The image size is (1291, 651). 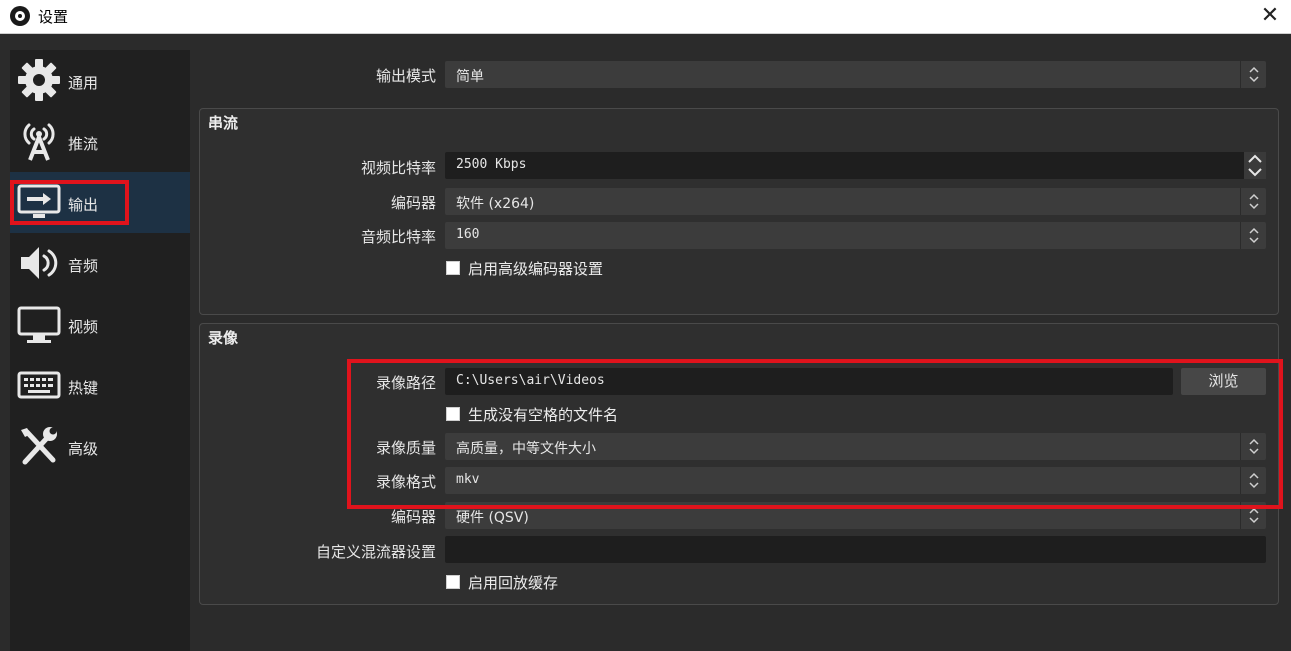 What do you see at coordinates (100, 324) in the screenshot?
I see `sidebar-item-video: 视频` at bounding box center [100, 324].